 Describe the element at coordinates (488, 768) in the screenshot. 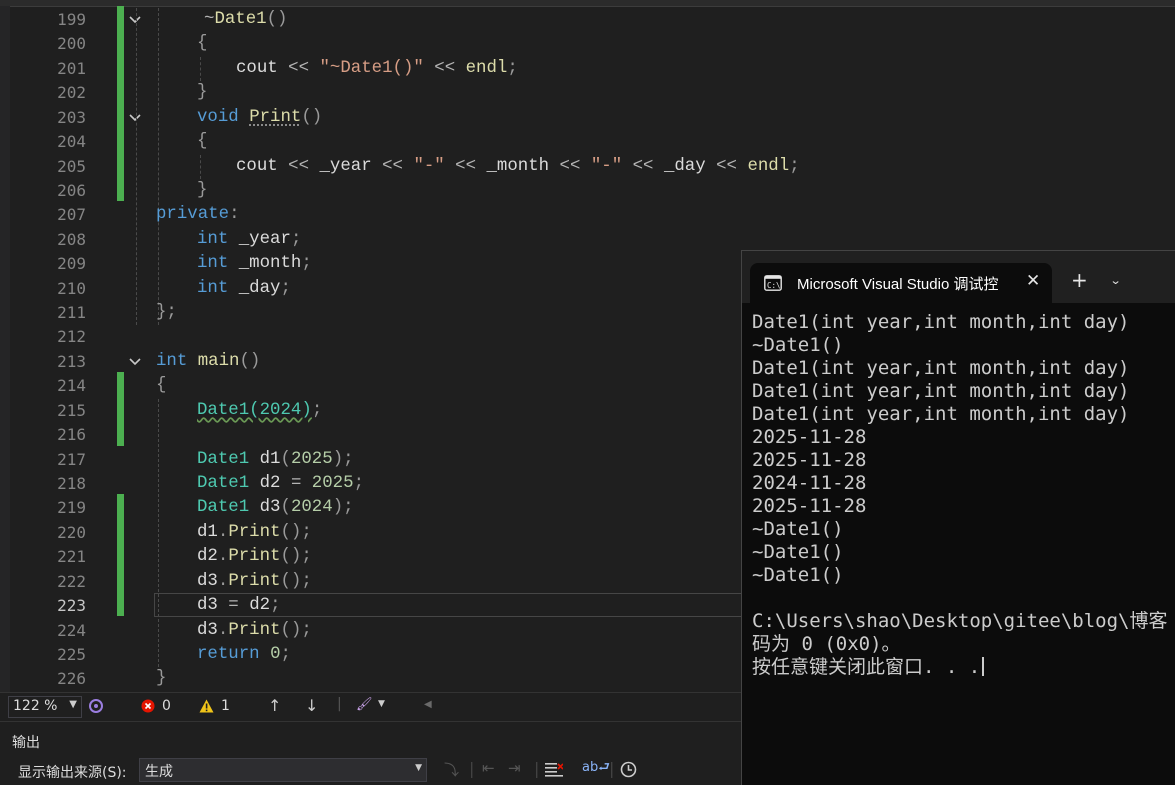

I see `previous-message-icon: ⇤` at that location.